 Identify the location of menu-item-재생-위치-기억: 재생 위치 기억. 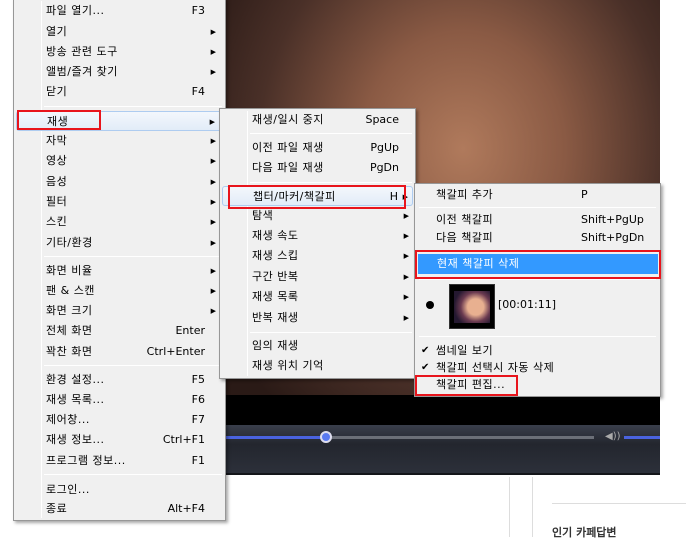
(317, 366).